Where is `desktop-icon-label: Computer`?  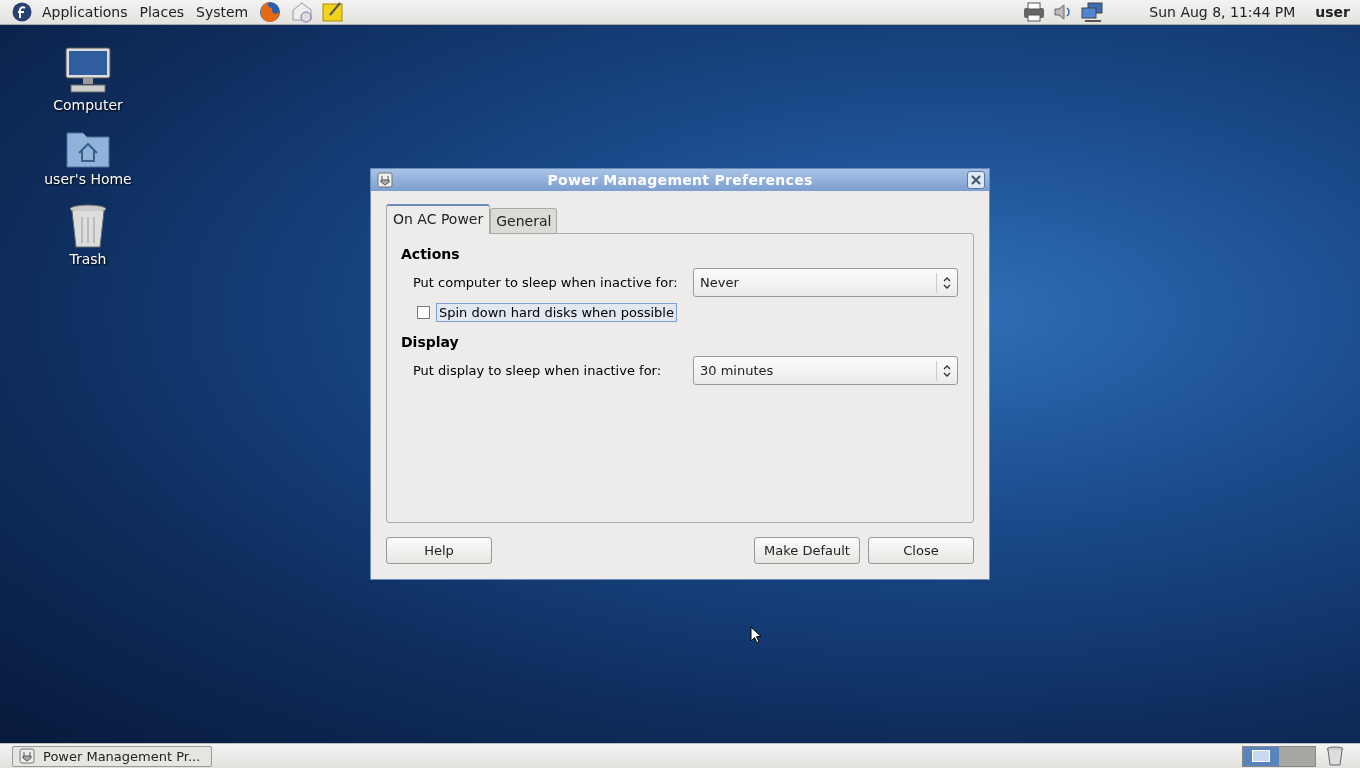
desktop-icon-label: Computer is located at coordinates (88, 105).